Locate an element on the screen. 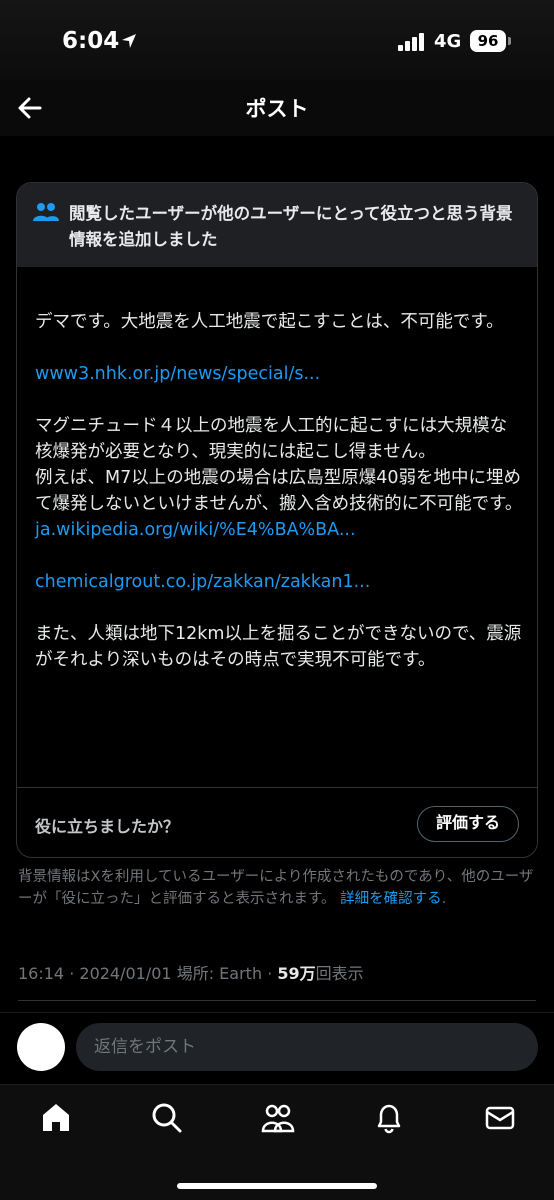 The image size is (554, 1200). page-title: ポスト is located at coordinates (277, 109).